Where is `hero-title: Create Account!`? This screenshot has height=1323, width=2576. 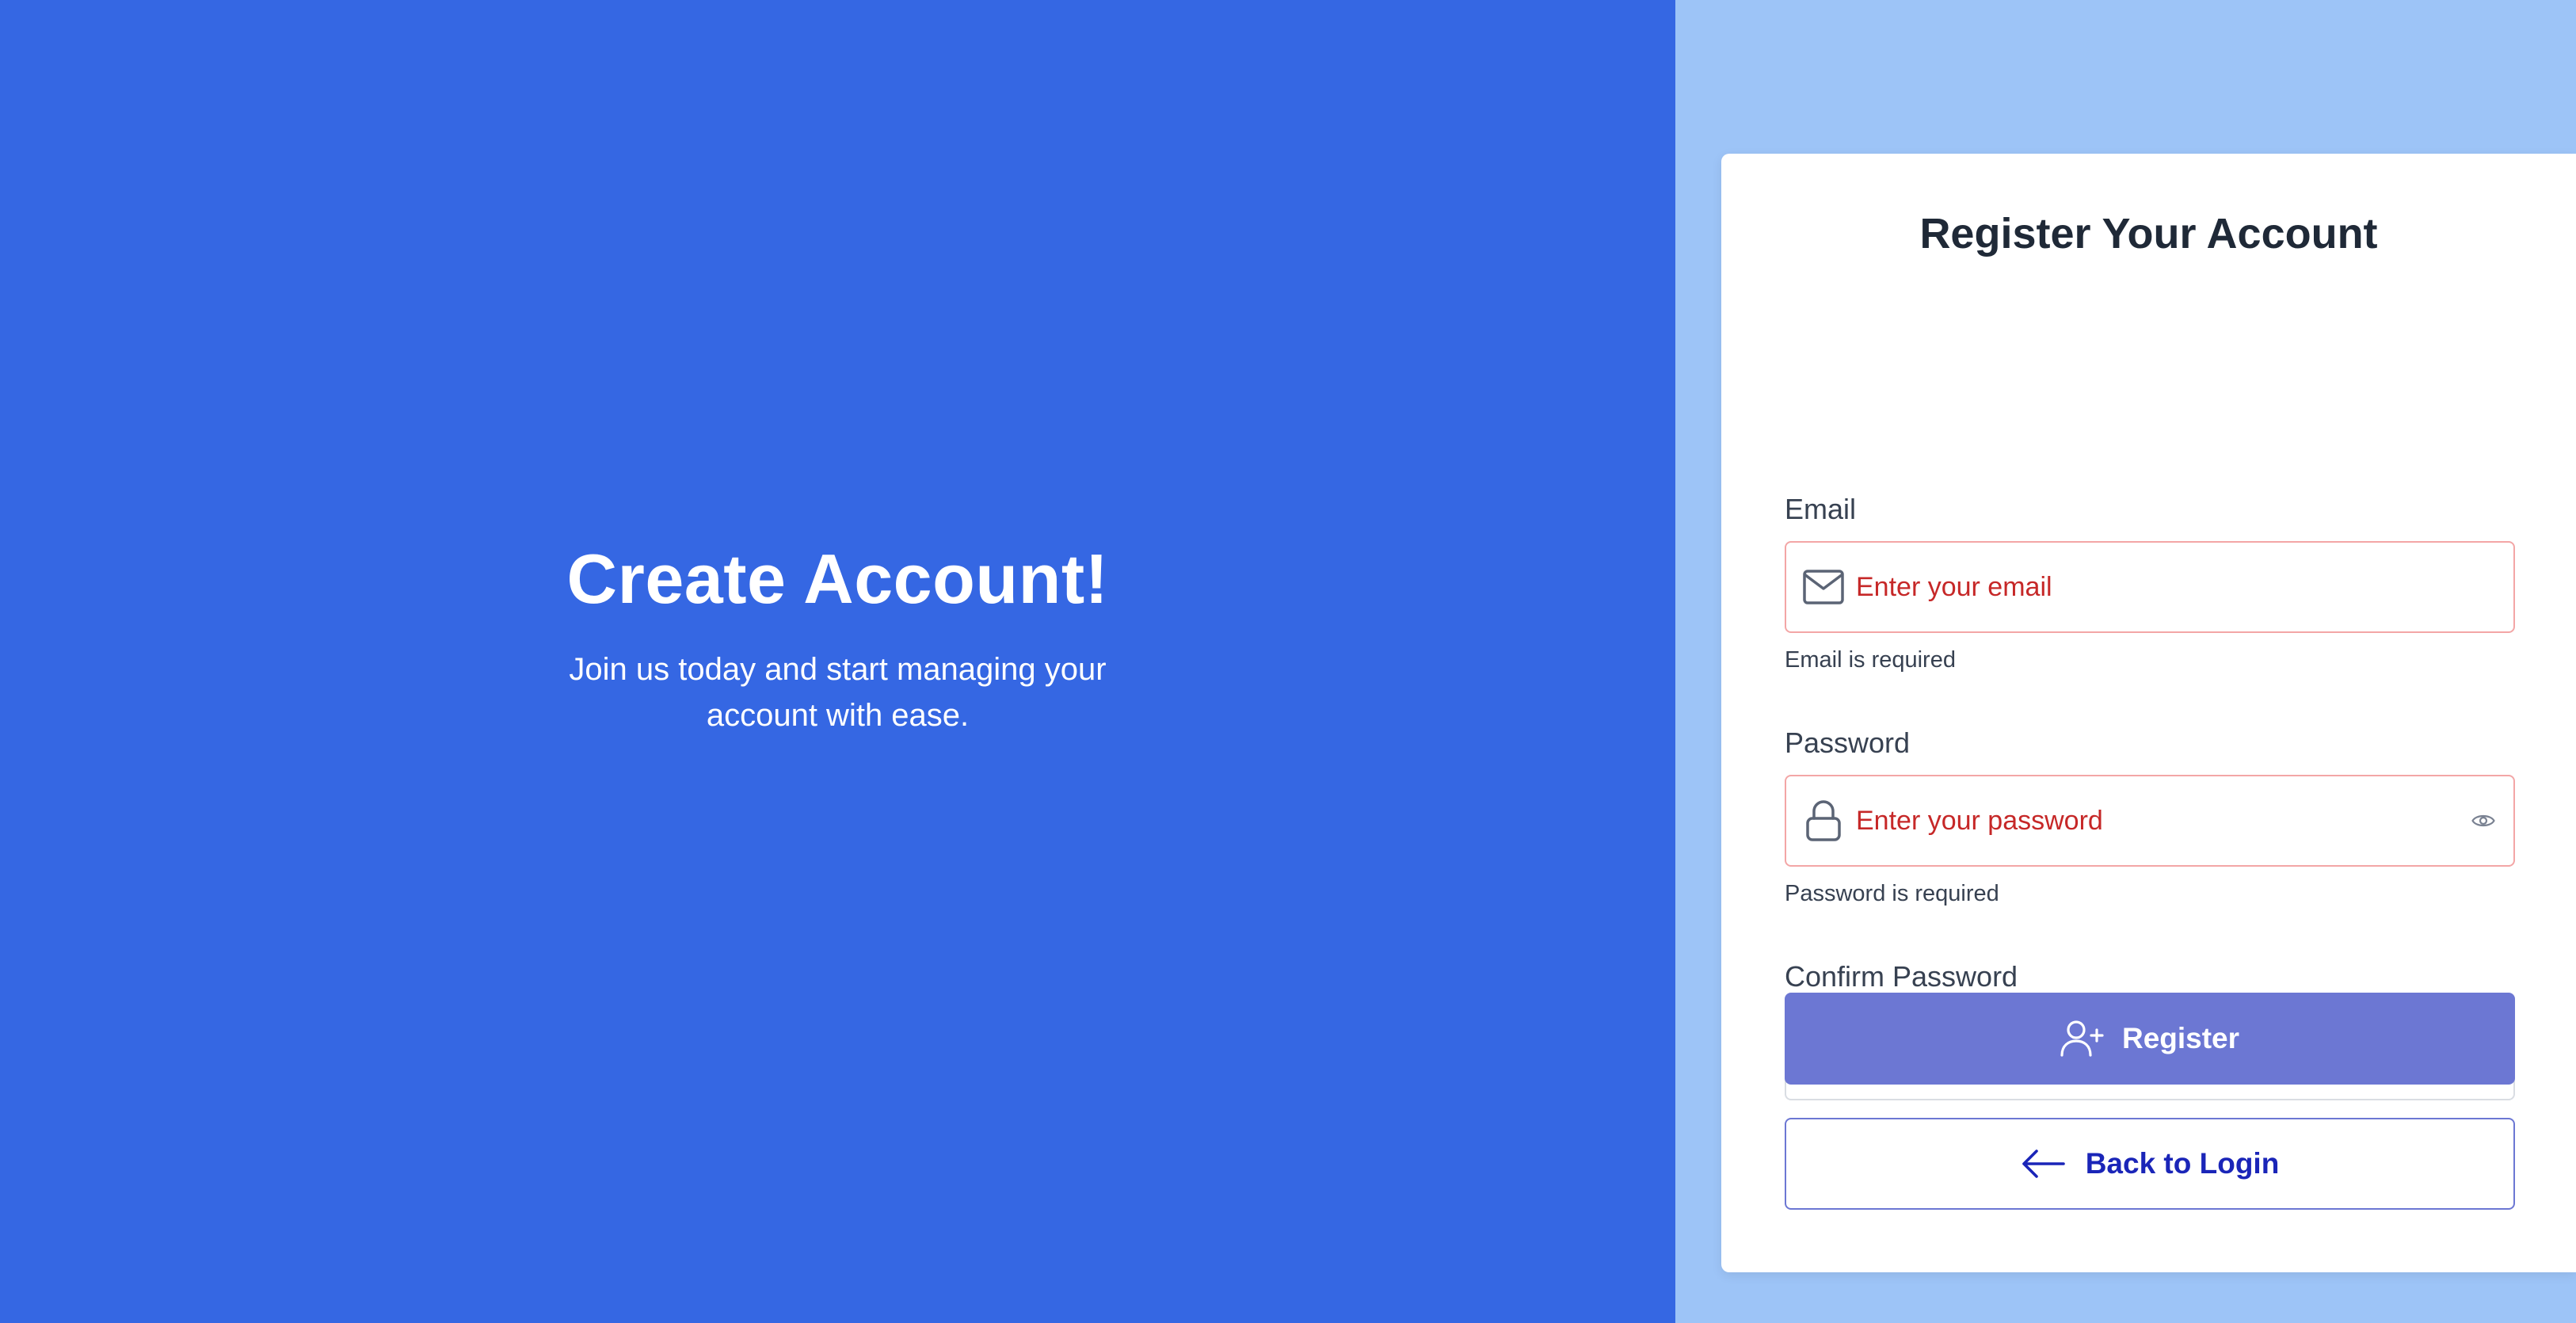
hero-title: Create Account! is located at coordinates (838, 579).